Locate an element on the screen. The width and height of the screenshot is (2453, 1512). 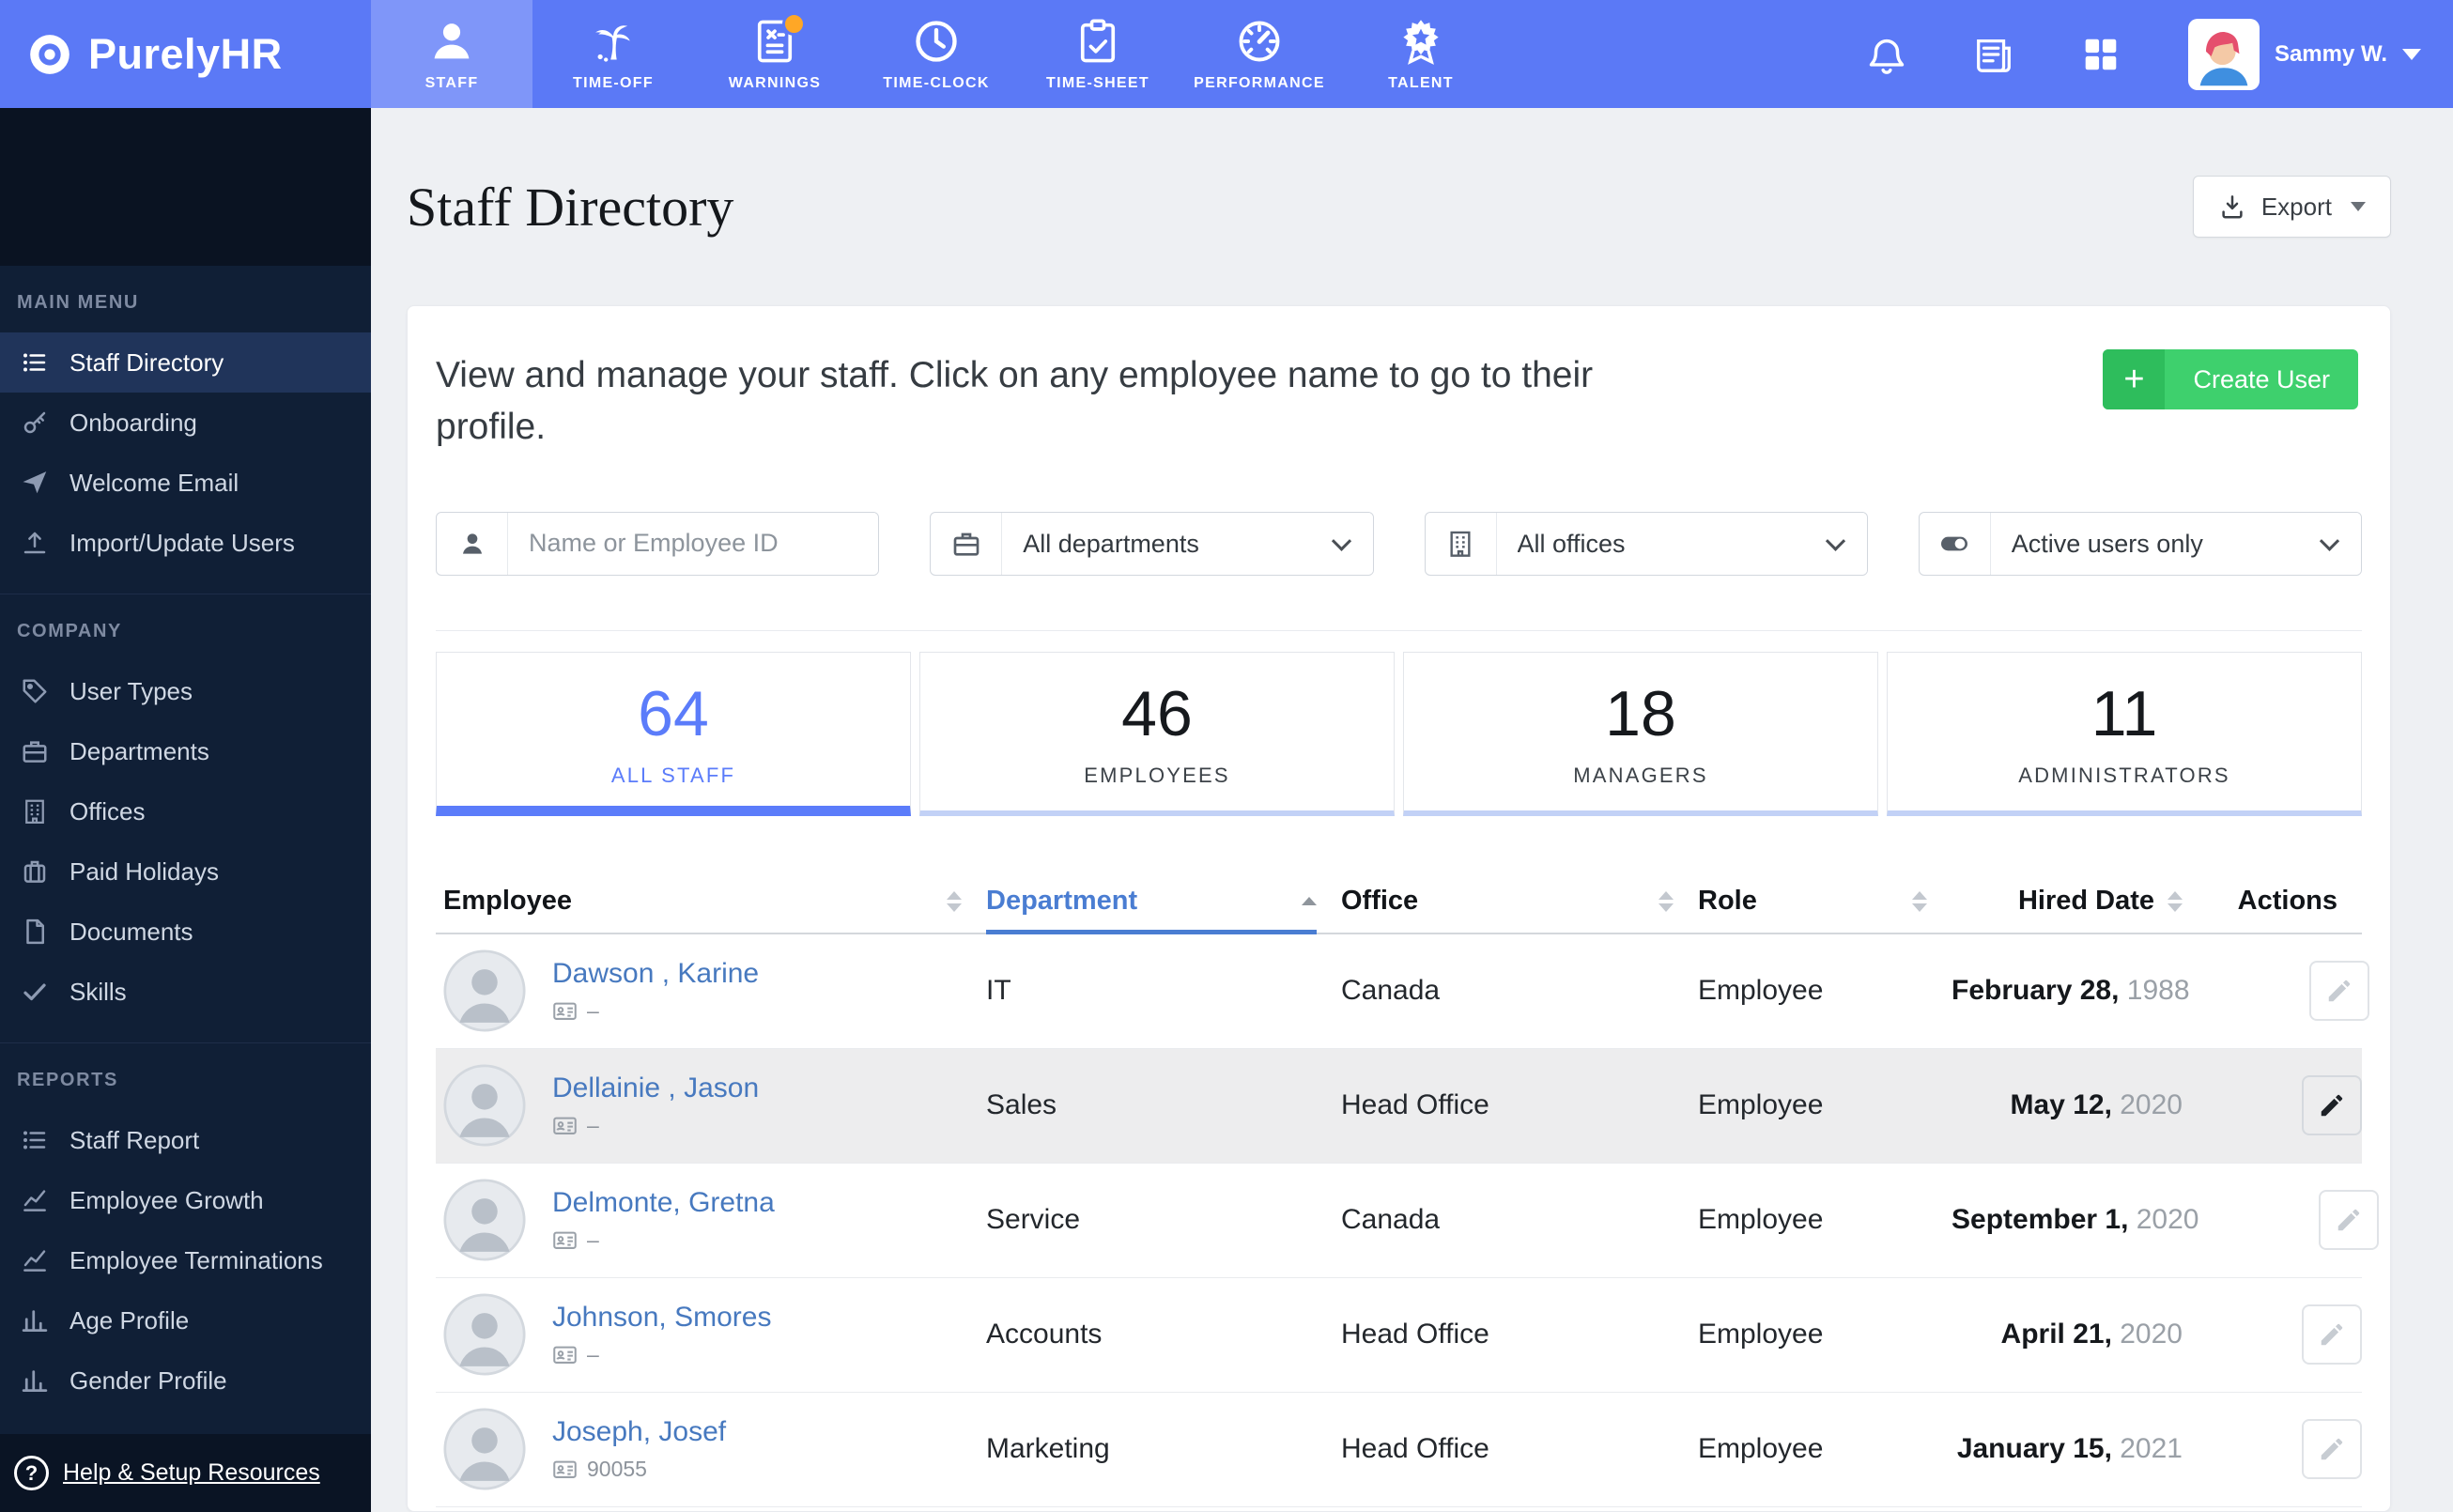
all-departments-select: All departments is located at coordinates (1187, 543).